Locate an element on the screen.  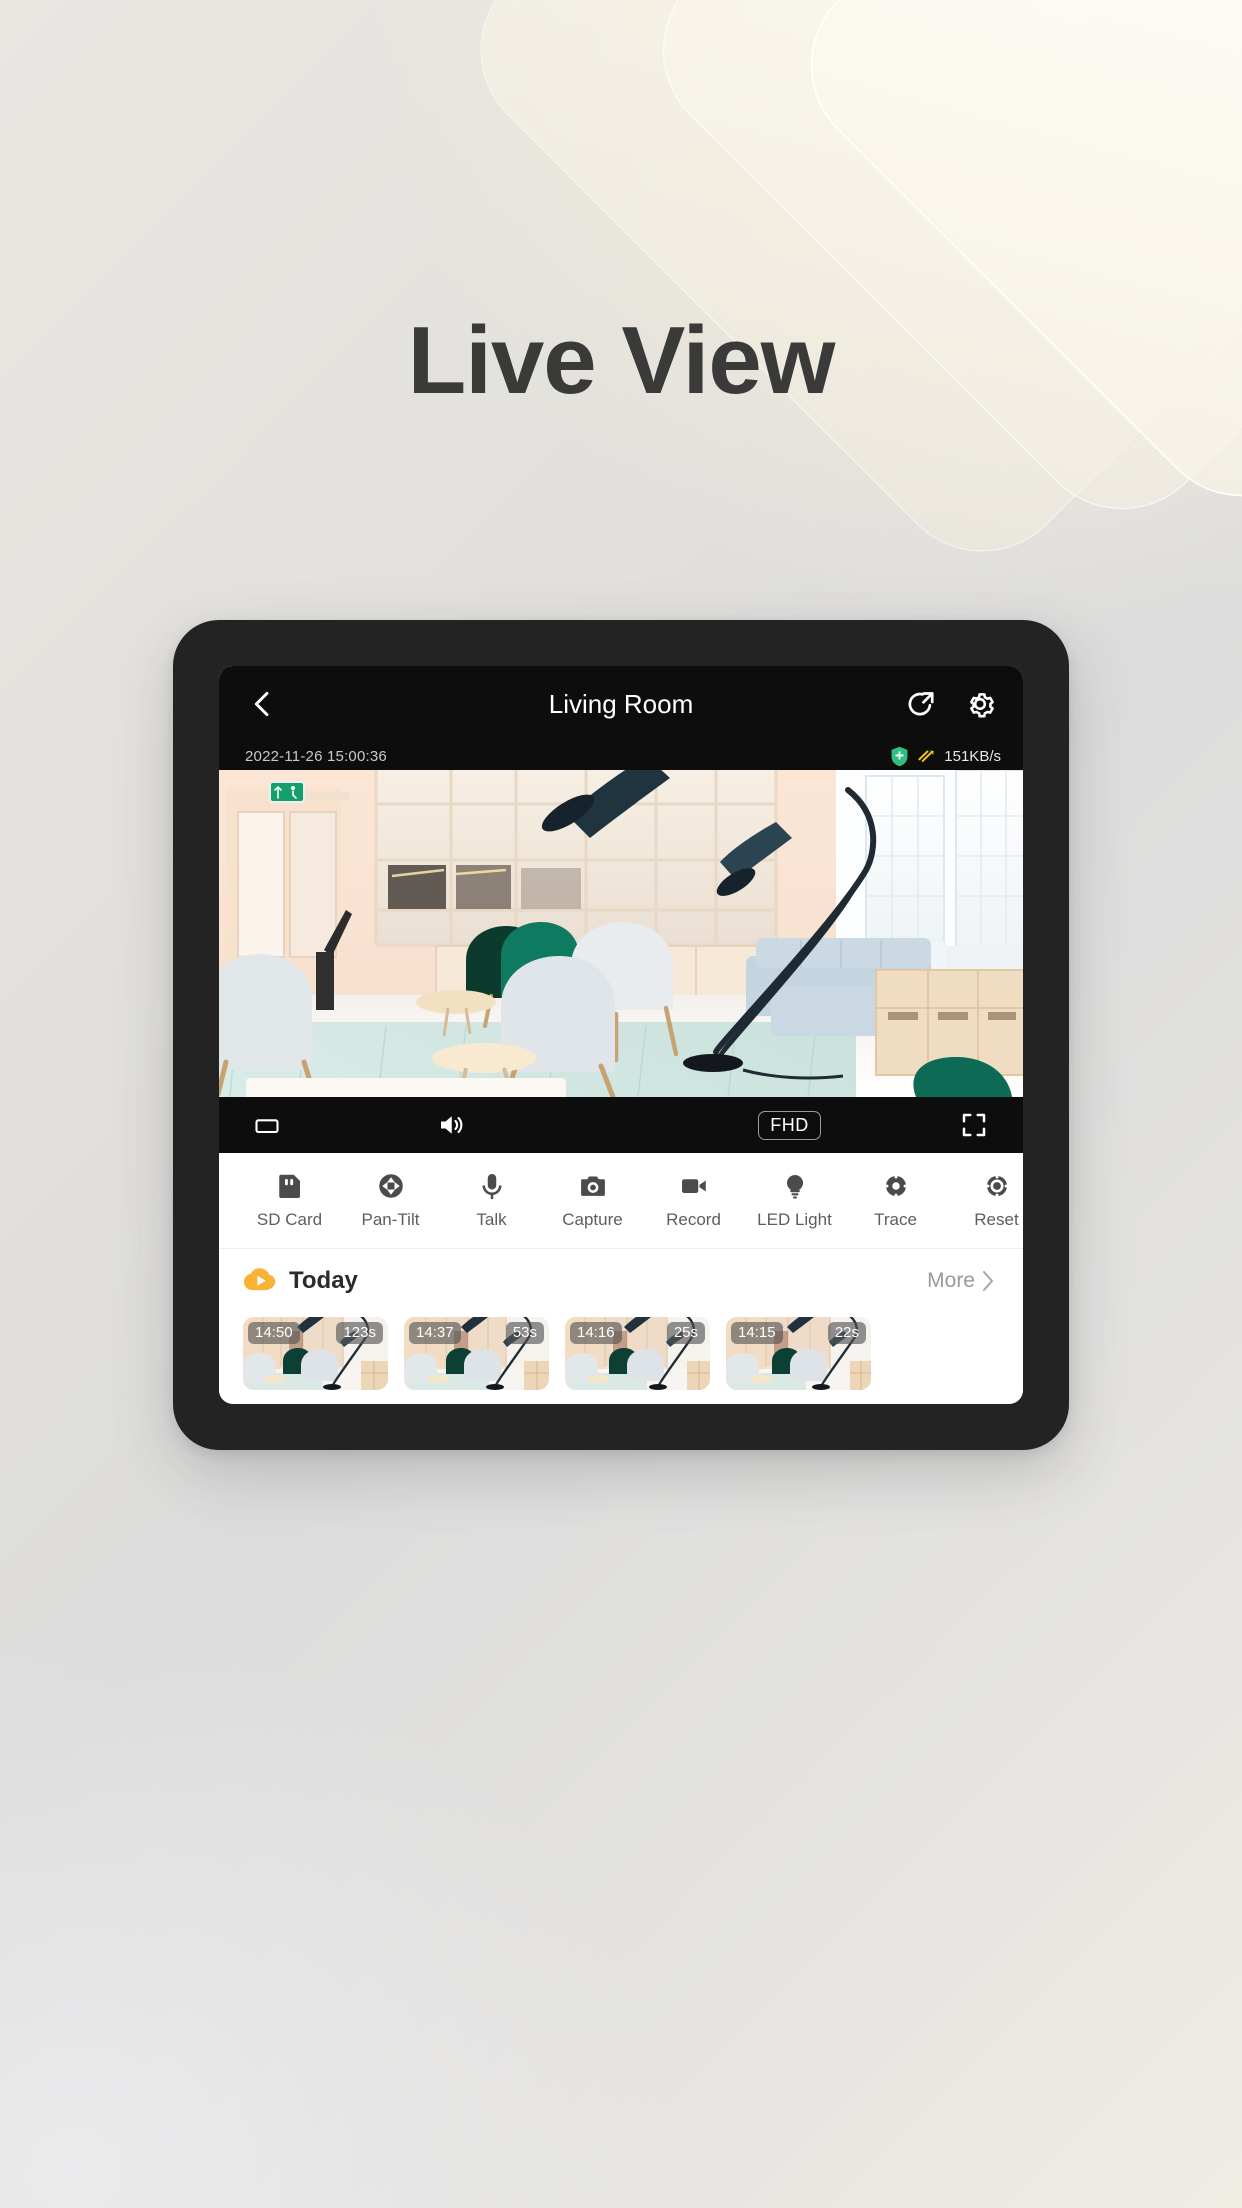
sound-button is located at coordinates (450, 1125).